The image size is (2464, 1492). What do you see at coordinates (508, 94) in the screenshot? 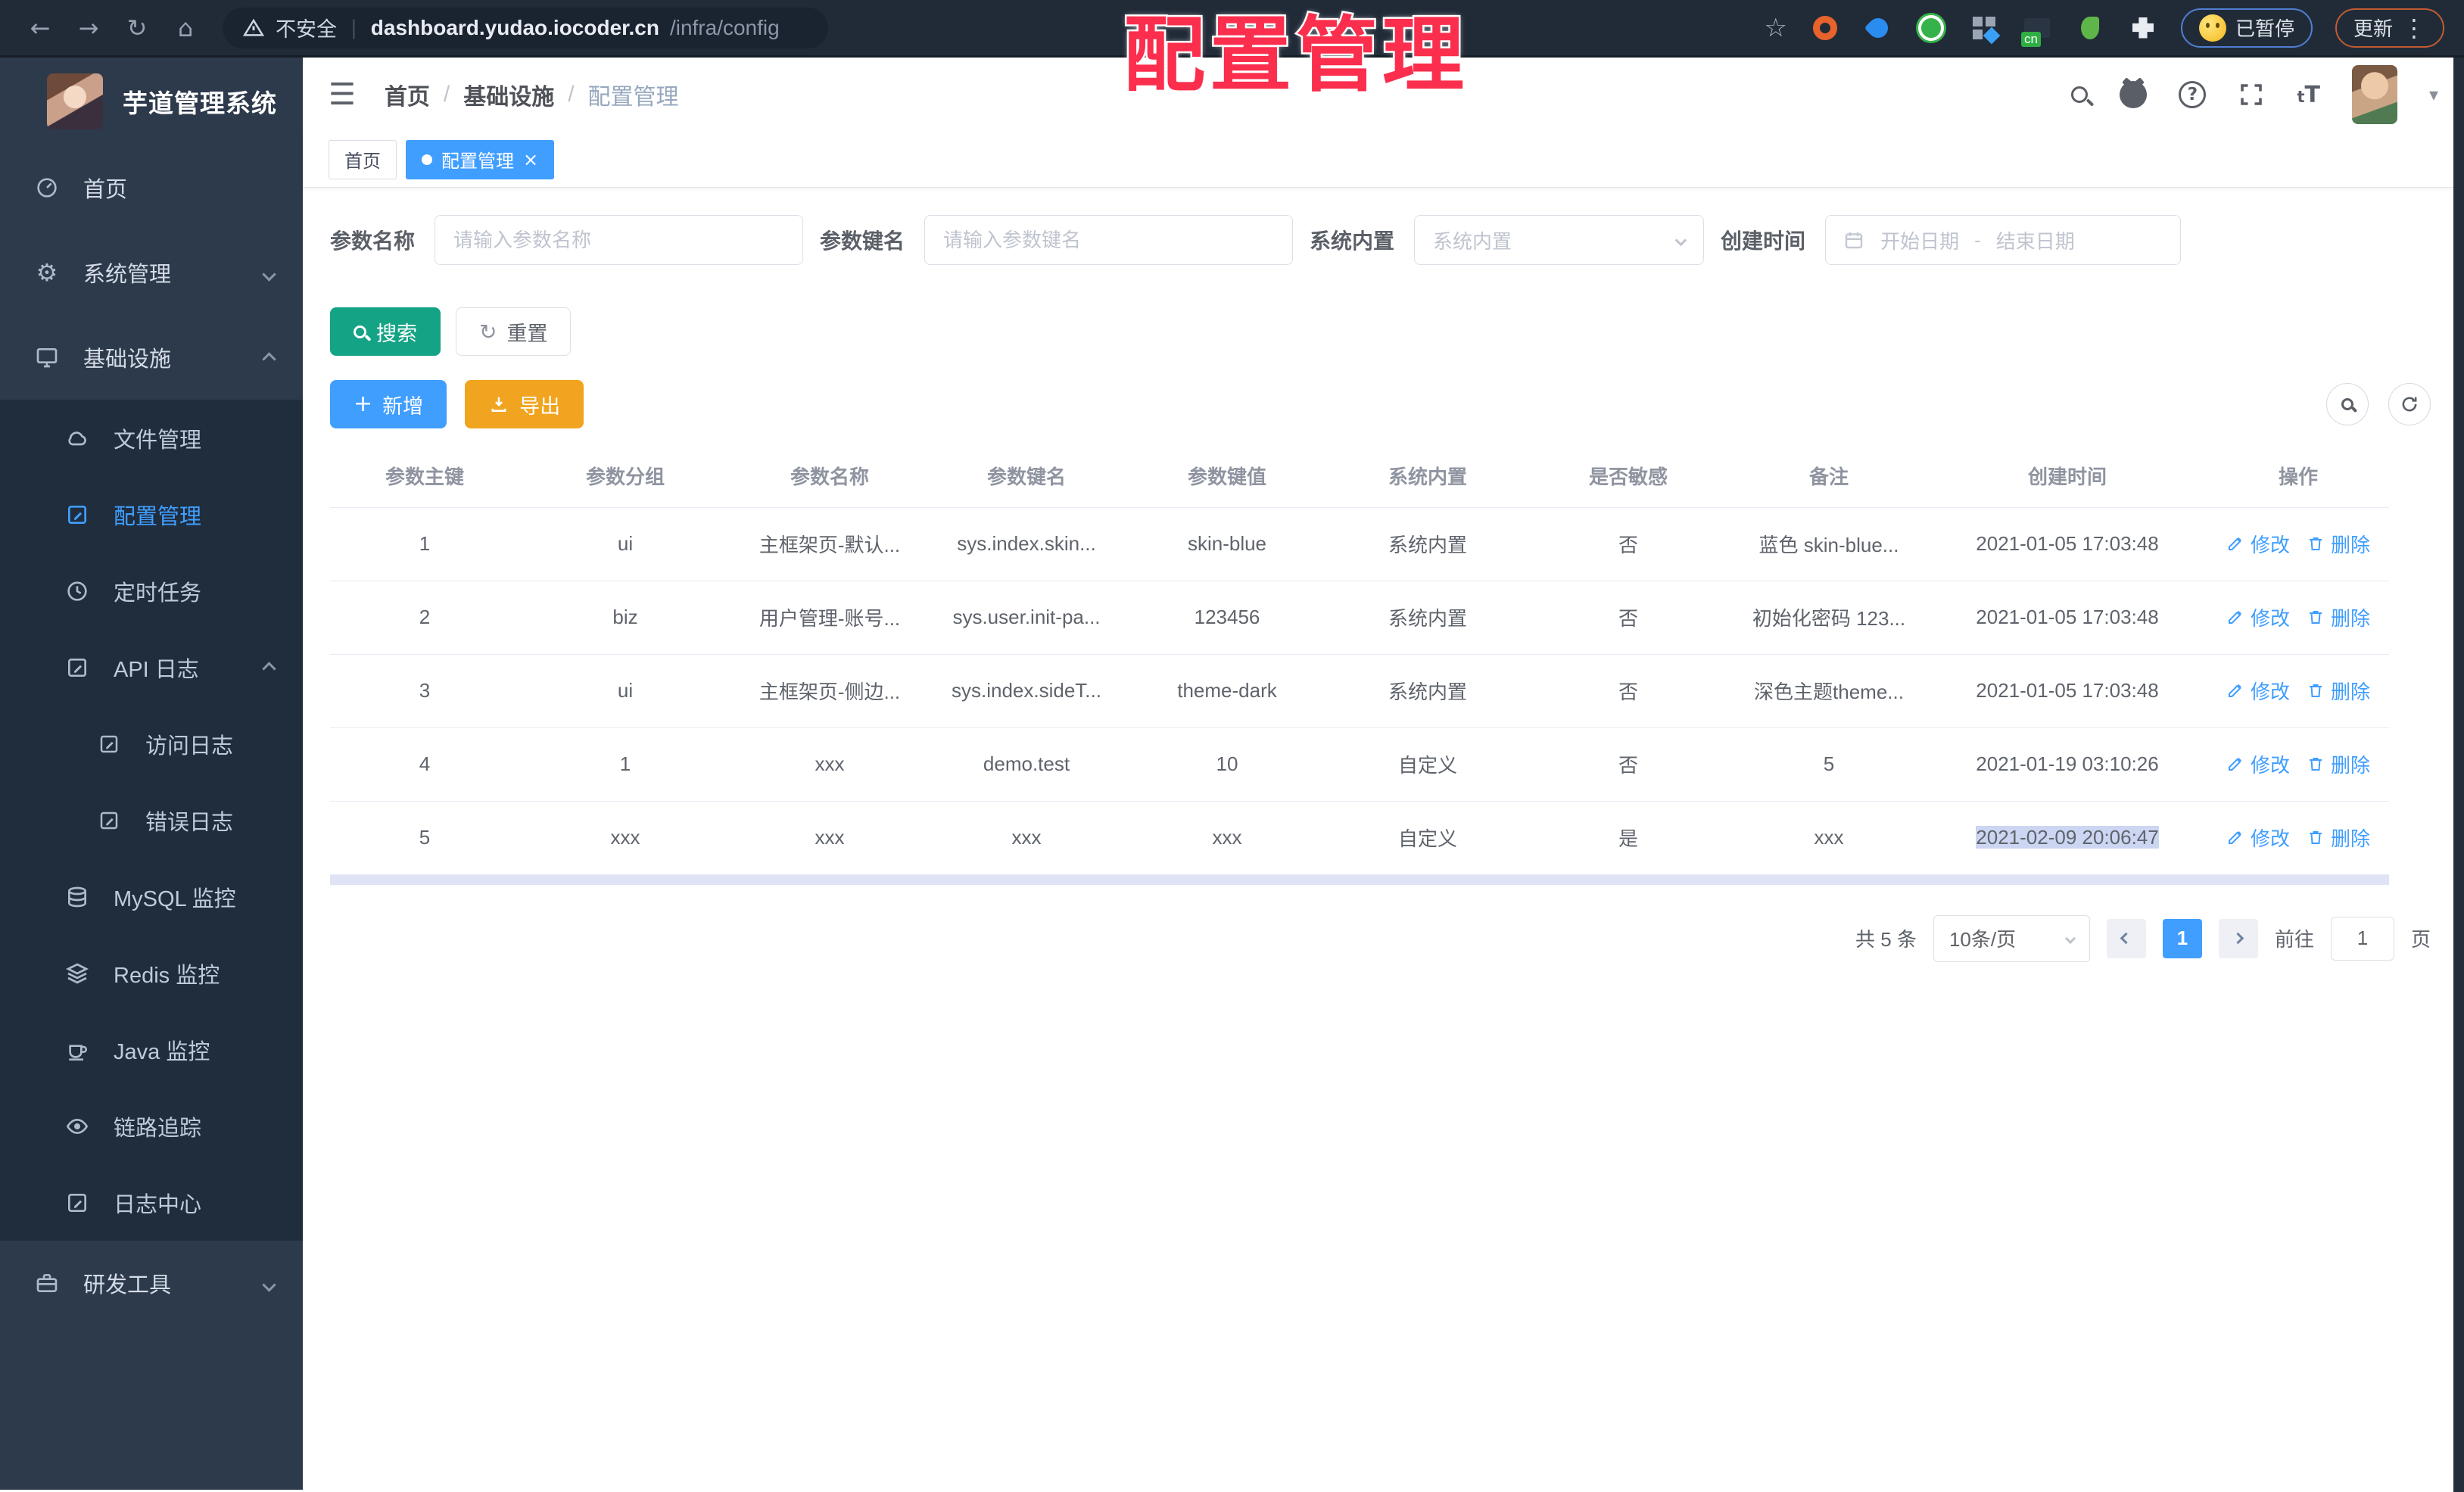
I see `breadcrumb-infrastructure: 基础设施` at bounding box center [508, 94].